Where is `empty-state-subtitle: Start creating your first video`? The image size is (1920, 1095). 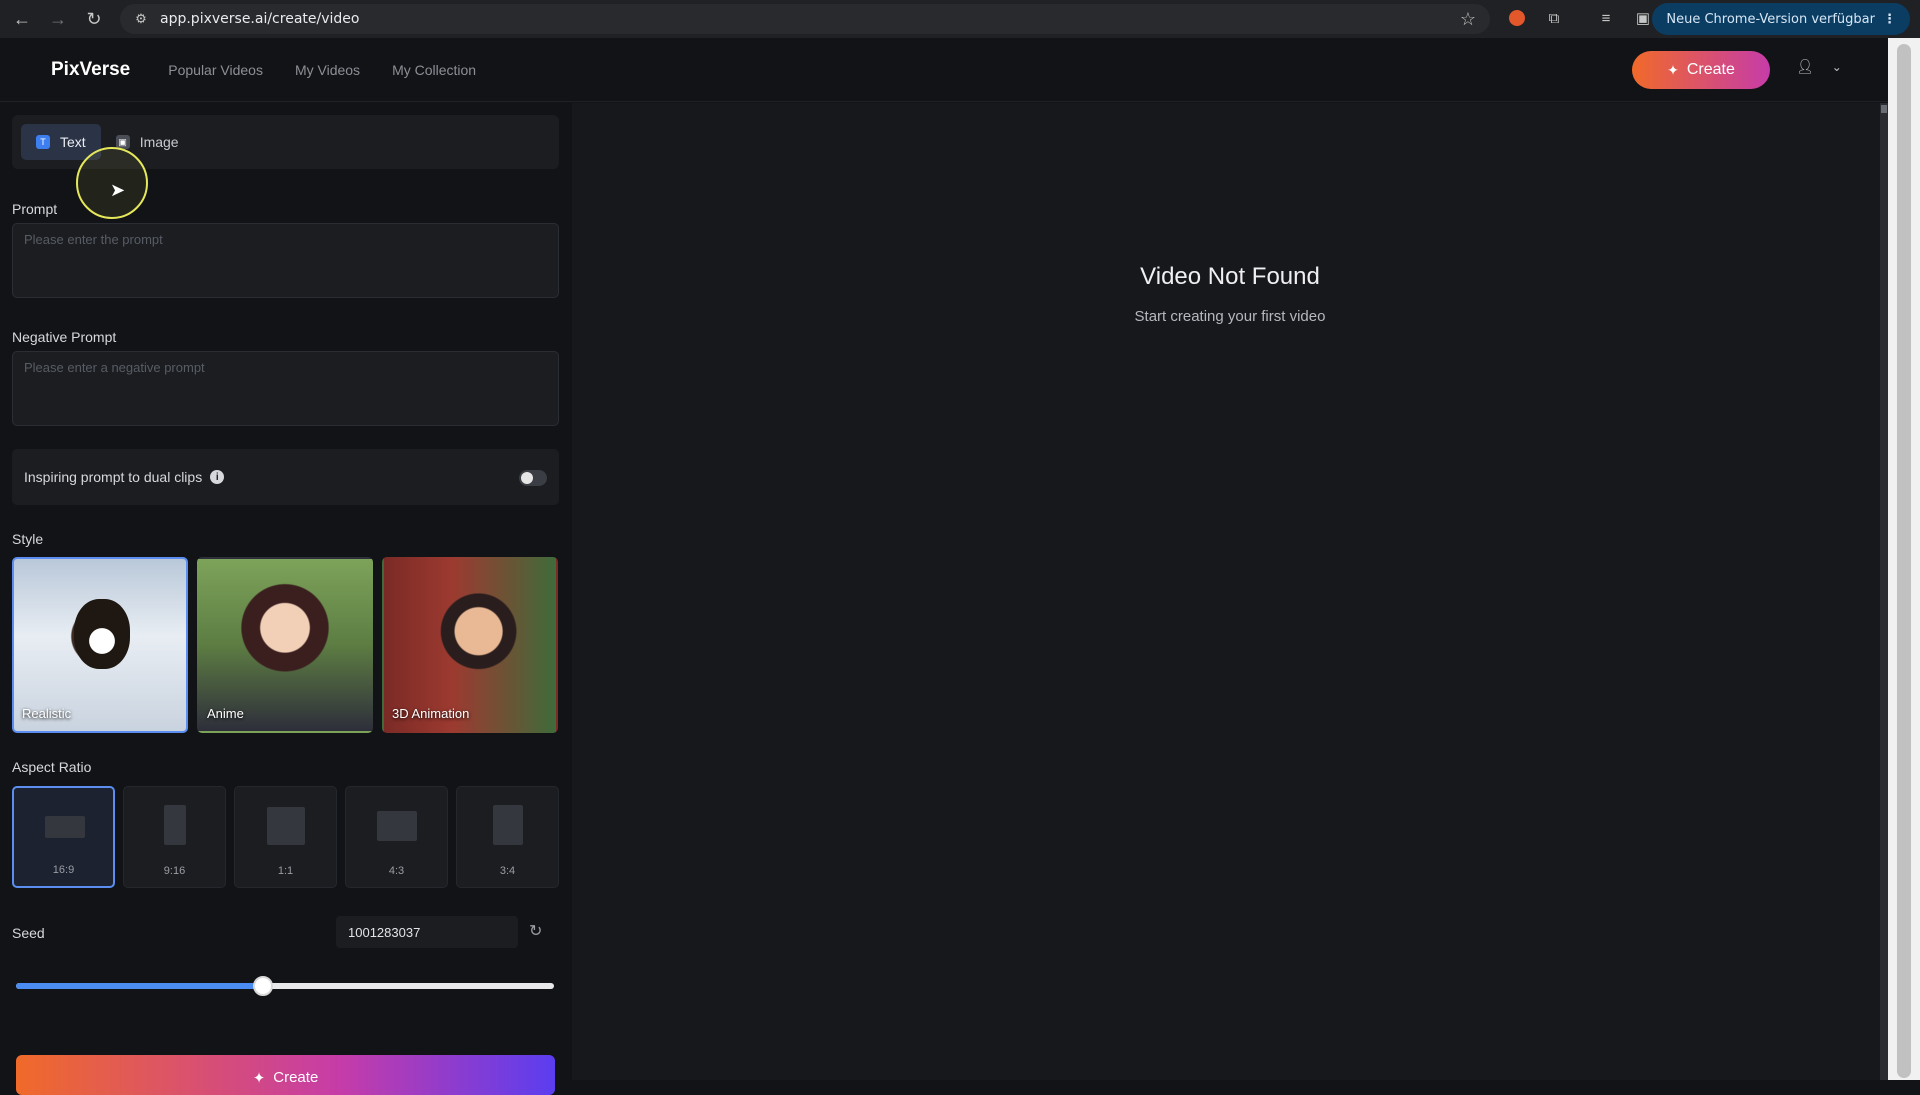
empty-state-subtitle: Start creating your first video is located at coordinates (1230, 316).